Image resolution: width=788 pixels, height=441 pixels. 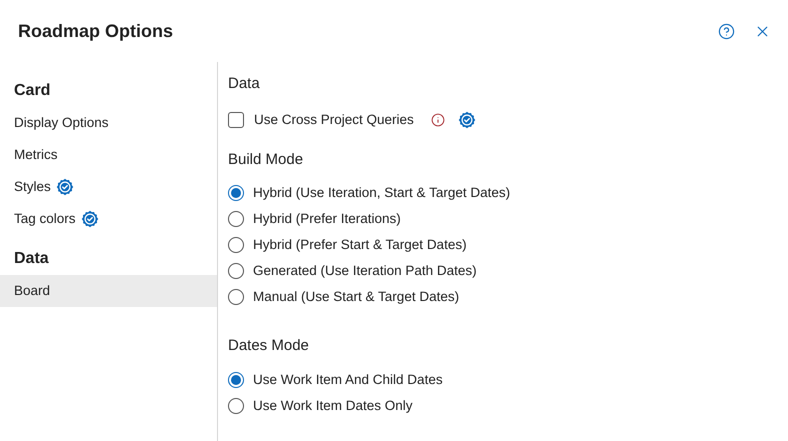 What do you see at coordinates (266, 160) in the screenshot?
I see `section-heading: Build Mode` at bounding box center [266, 160].